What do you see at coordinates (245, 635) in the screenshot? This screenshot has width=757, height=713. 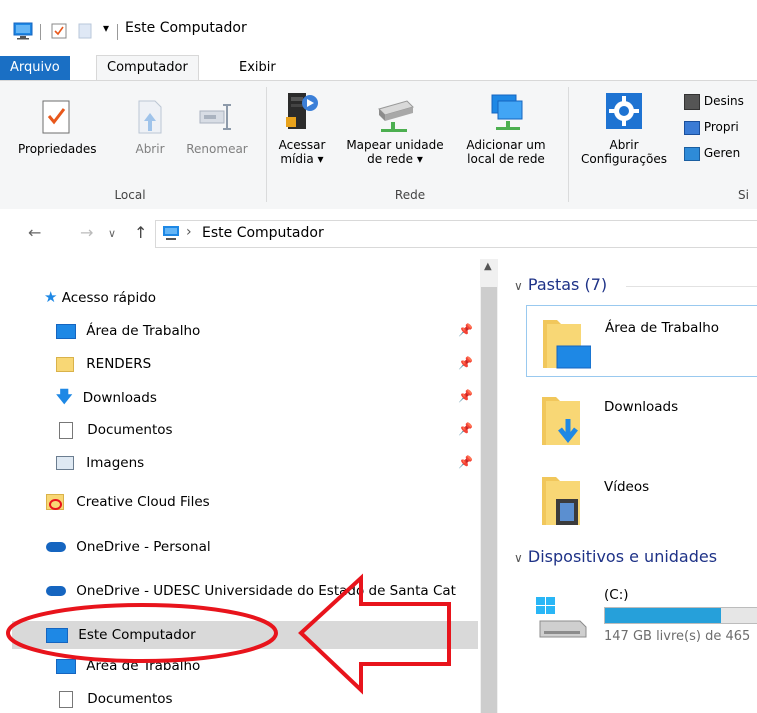 I see `nav-este-computador: Este Computador` at bounding box center [245, 635].